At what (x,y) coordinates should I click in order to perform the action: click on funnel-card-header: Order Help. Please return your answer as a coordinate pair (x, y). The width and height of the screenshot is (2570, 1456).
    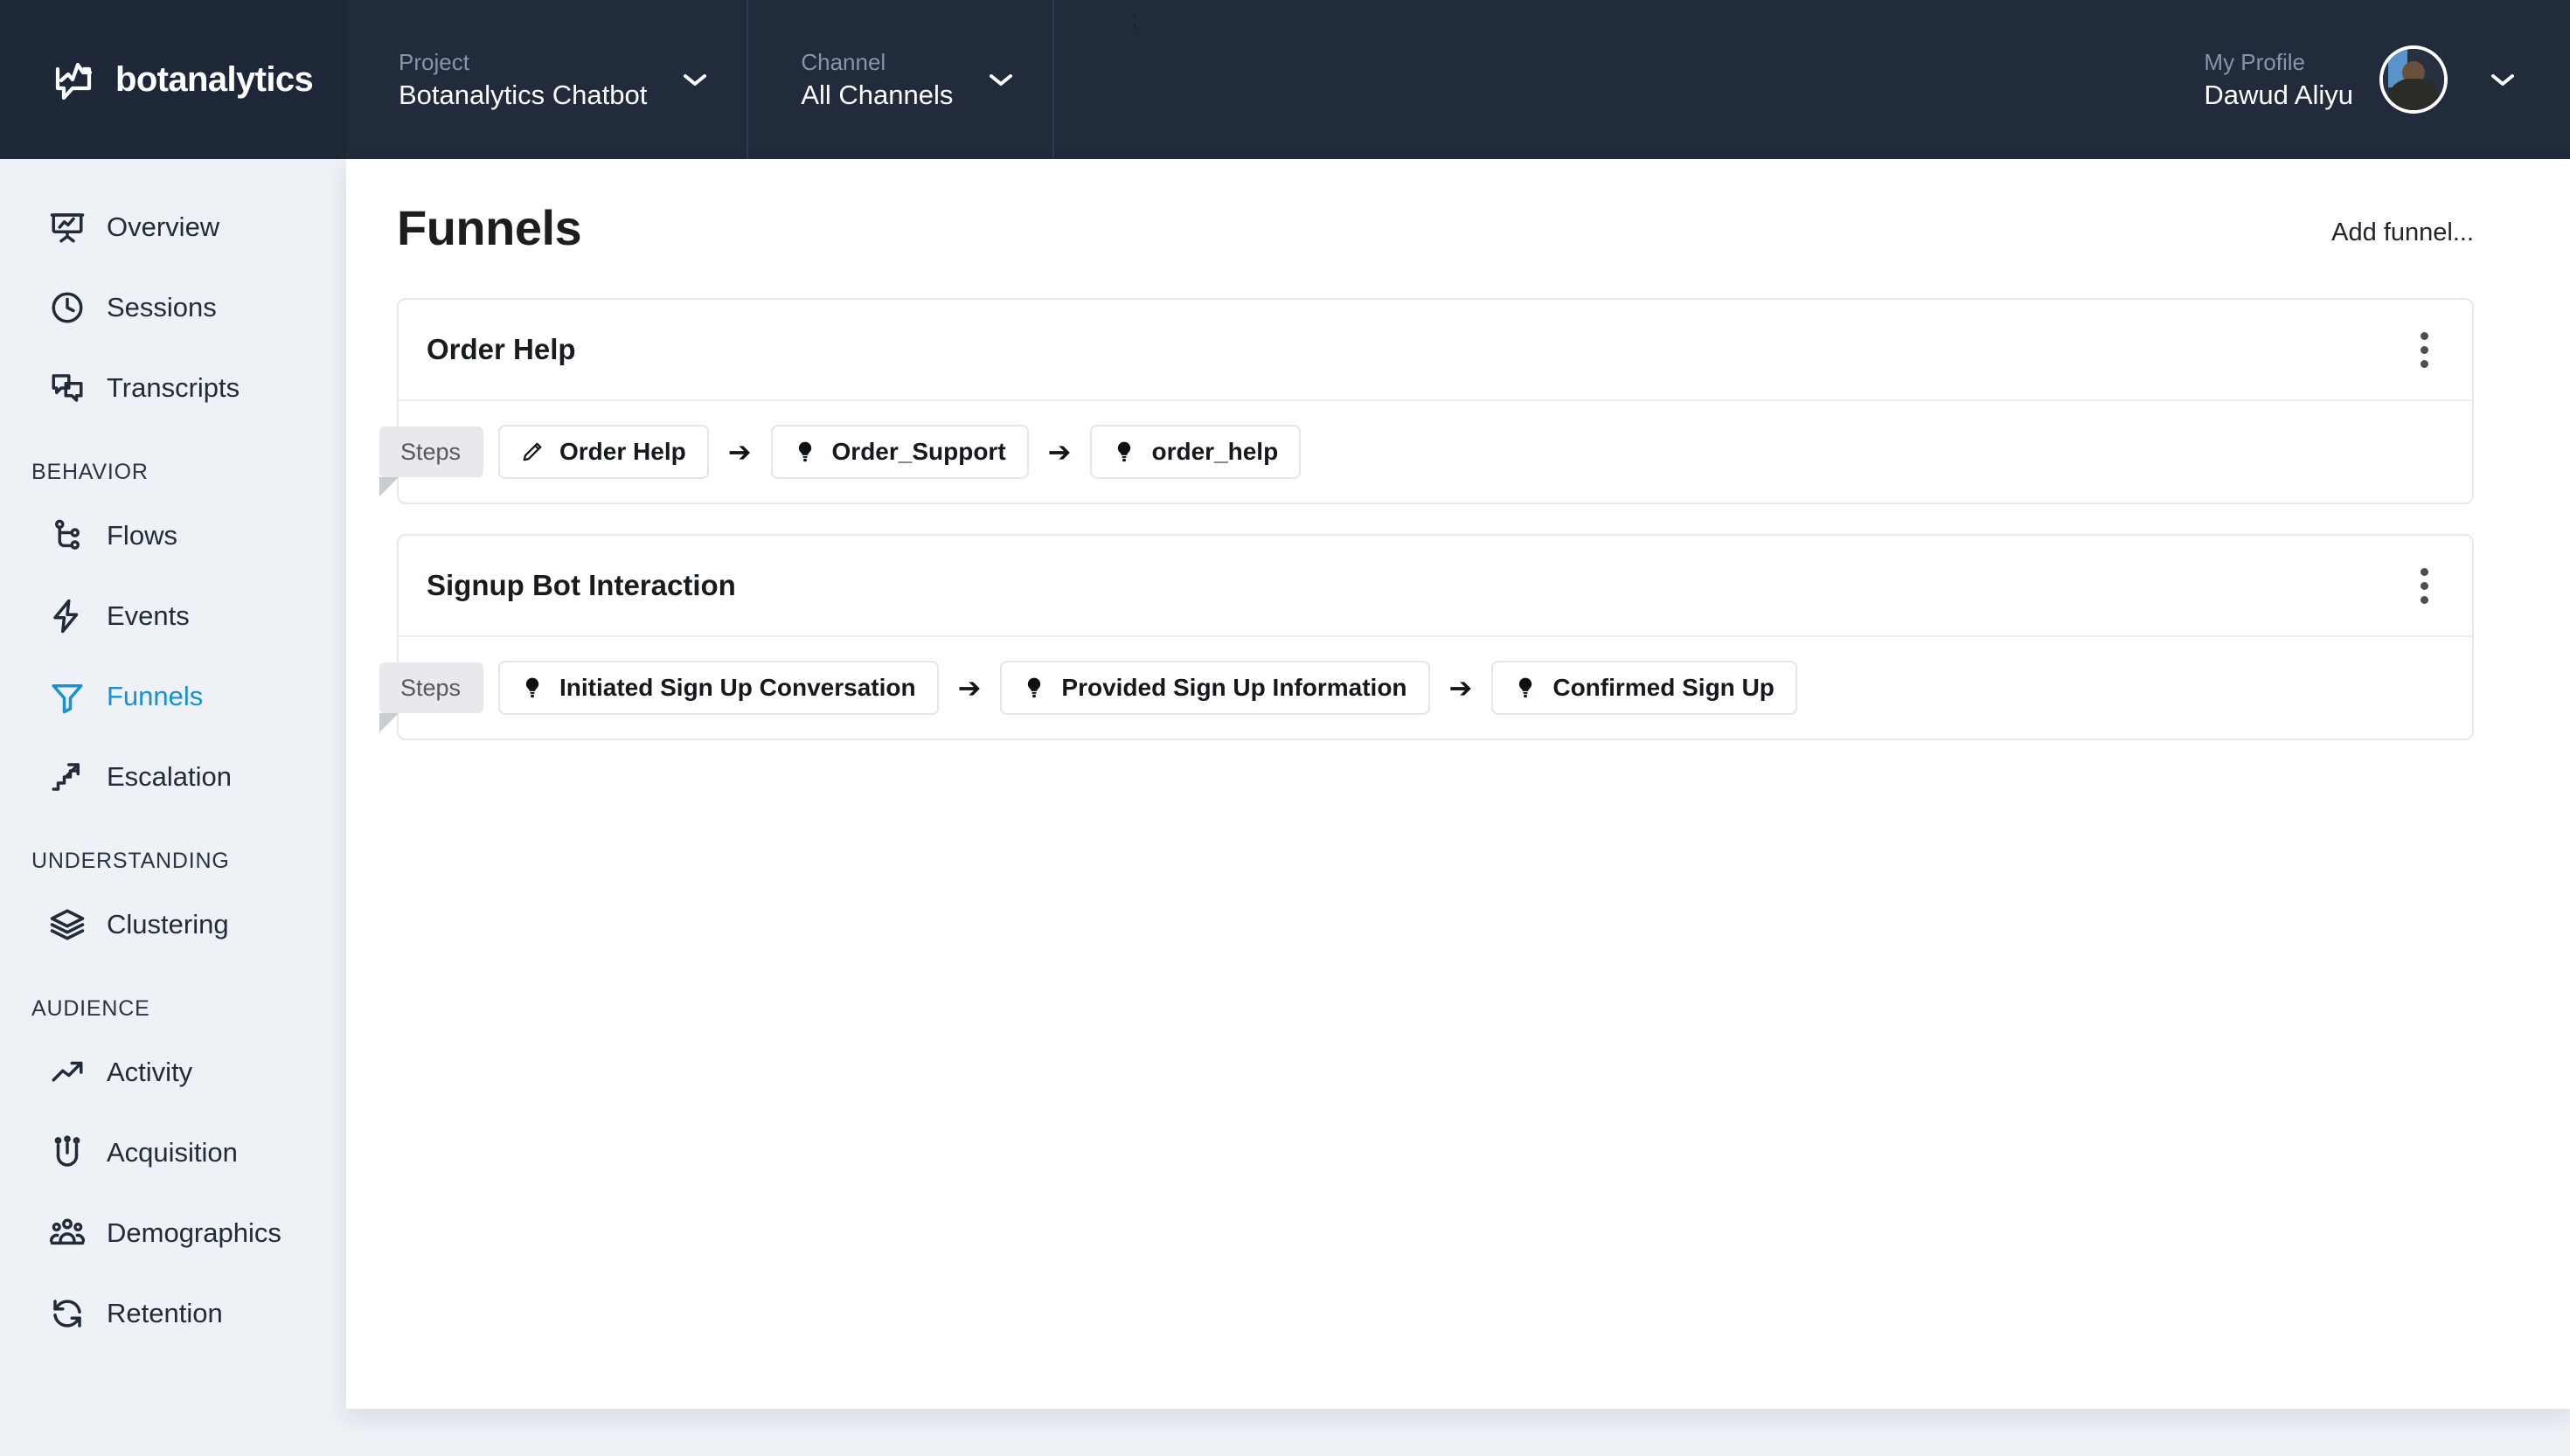
    Looking at the image, I should click on (1435, 350).